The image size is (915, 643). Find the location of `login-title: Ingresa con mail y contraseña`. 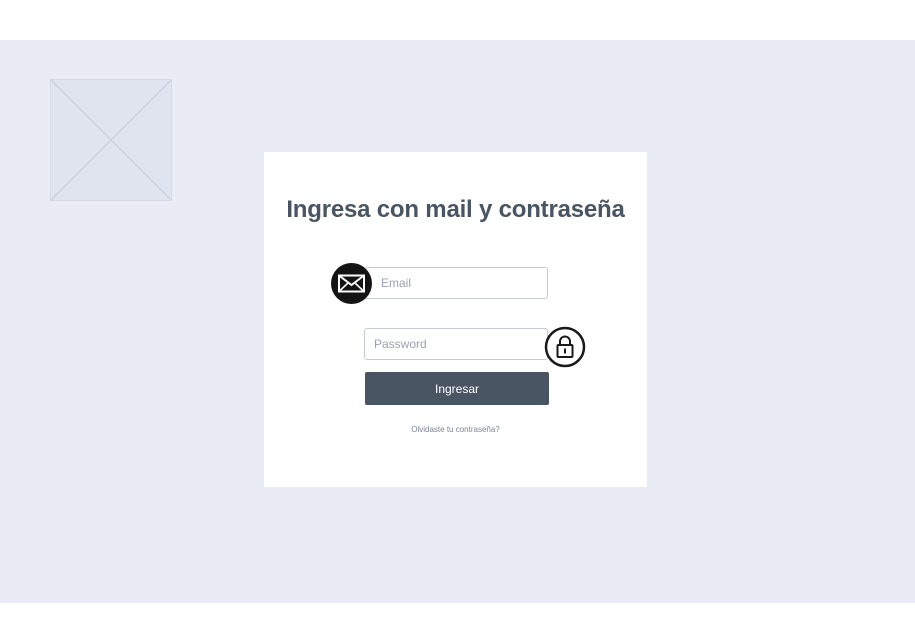

login-title: Ingresa con mail y contraseña is located at coordinates (455, 209).